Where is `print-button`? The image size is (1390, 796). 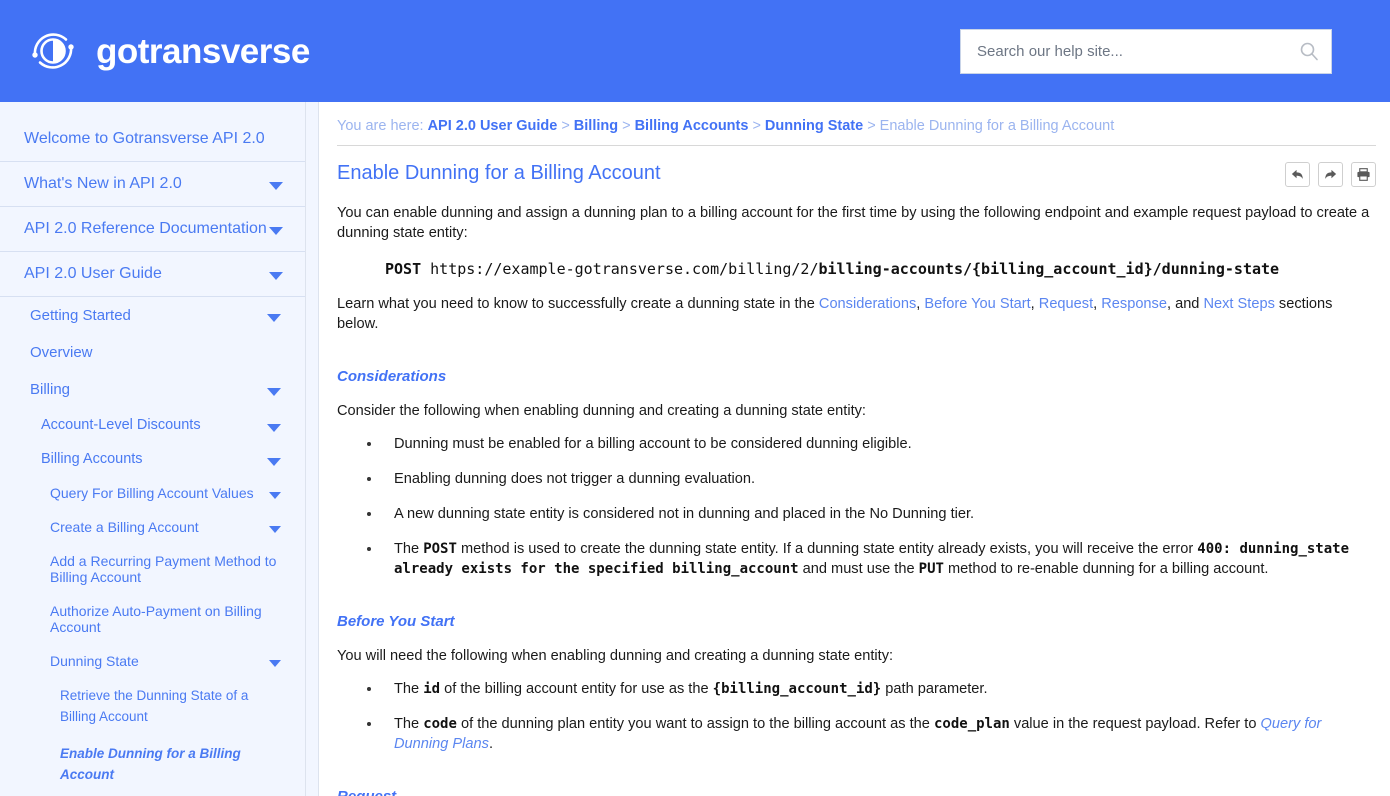
print-button is located at coordinates (1363, 174).